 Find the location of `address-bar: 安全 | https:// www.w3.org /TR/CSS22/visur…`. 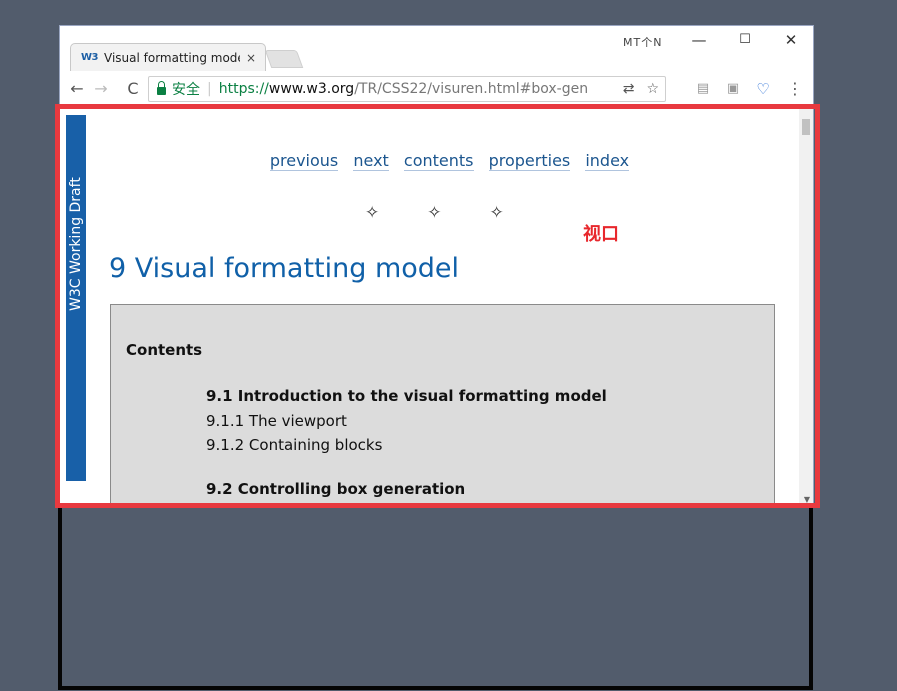

address-bar: 安全 | https:// www.w3.org /TR/CSS22/visur… is located at coordinates (407, 89).